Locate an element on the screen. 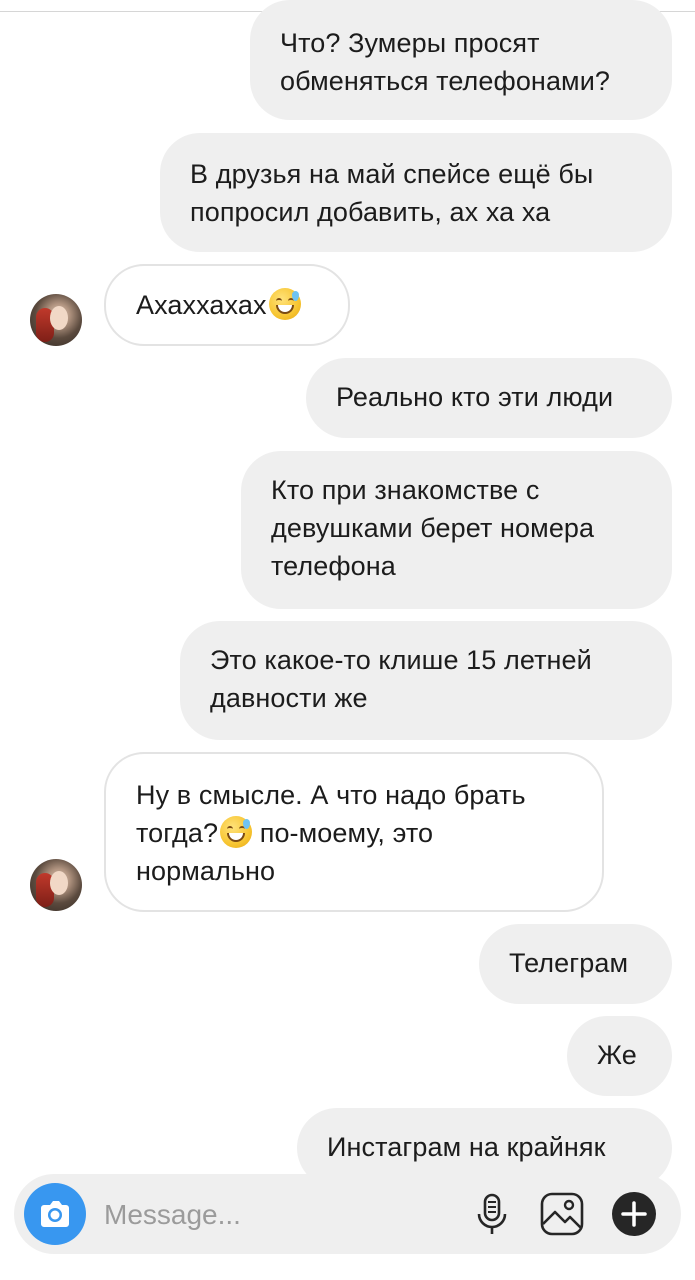 This screenshot has height=1280, width=695. message-text: Это какое-то клише 15 летней давности же is located at coordinates (401, 679).